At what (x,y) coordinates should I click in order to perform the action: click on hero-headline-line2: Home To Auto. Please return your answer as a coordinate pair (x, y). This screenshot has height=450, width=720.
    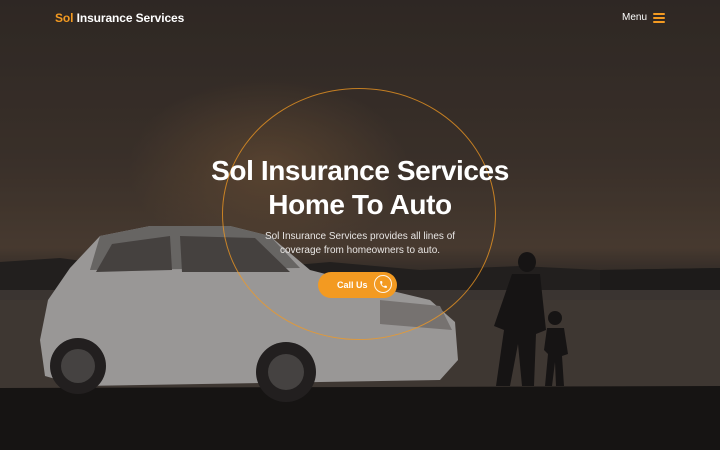
    Looking at the image, I should click on (360, 204).